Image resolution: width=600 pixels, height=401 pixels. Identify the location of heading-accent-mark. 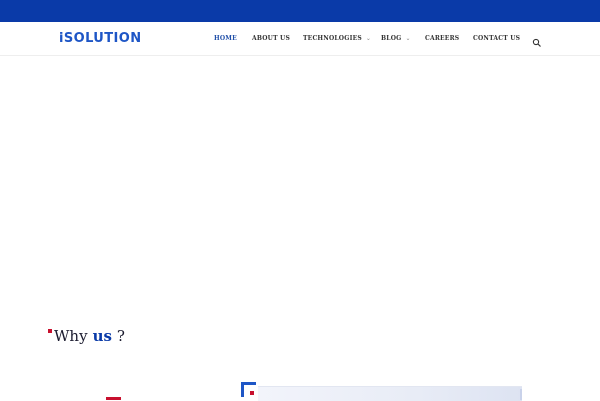
(50, 331).